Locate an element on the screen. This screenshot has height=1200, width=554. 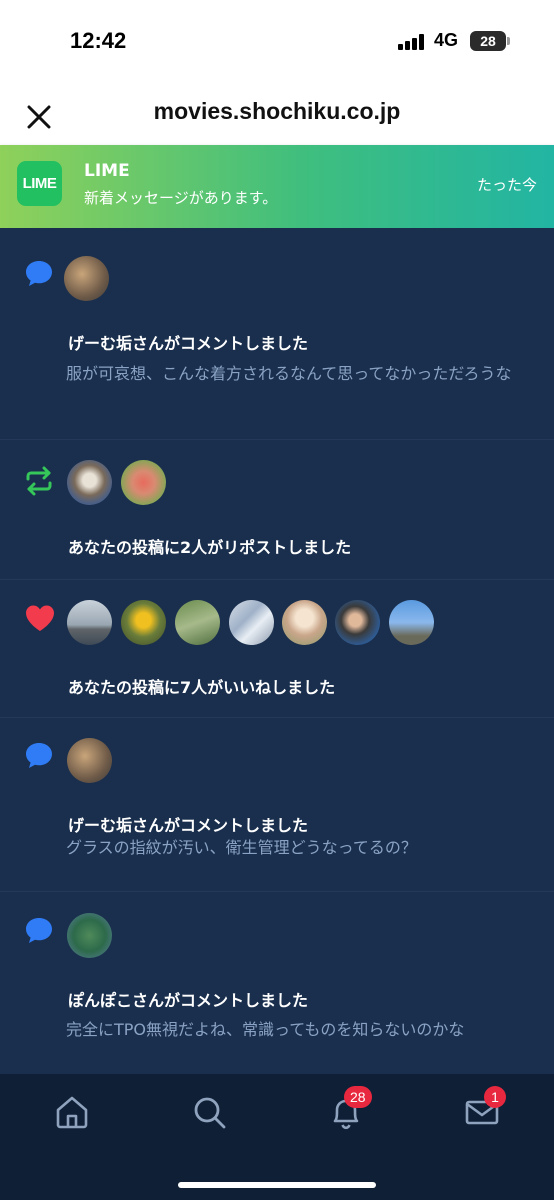
repost-icon is located at coordinates (39, 481).